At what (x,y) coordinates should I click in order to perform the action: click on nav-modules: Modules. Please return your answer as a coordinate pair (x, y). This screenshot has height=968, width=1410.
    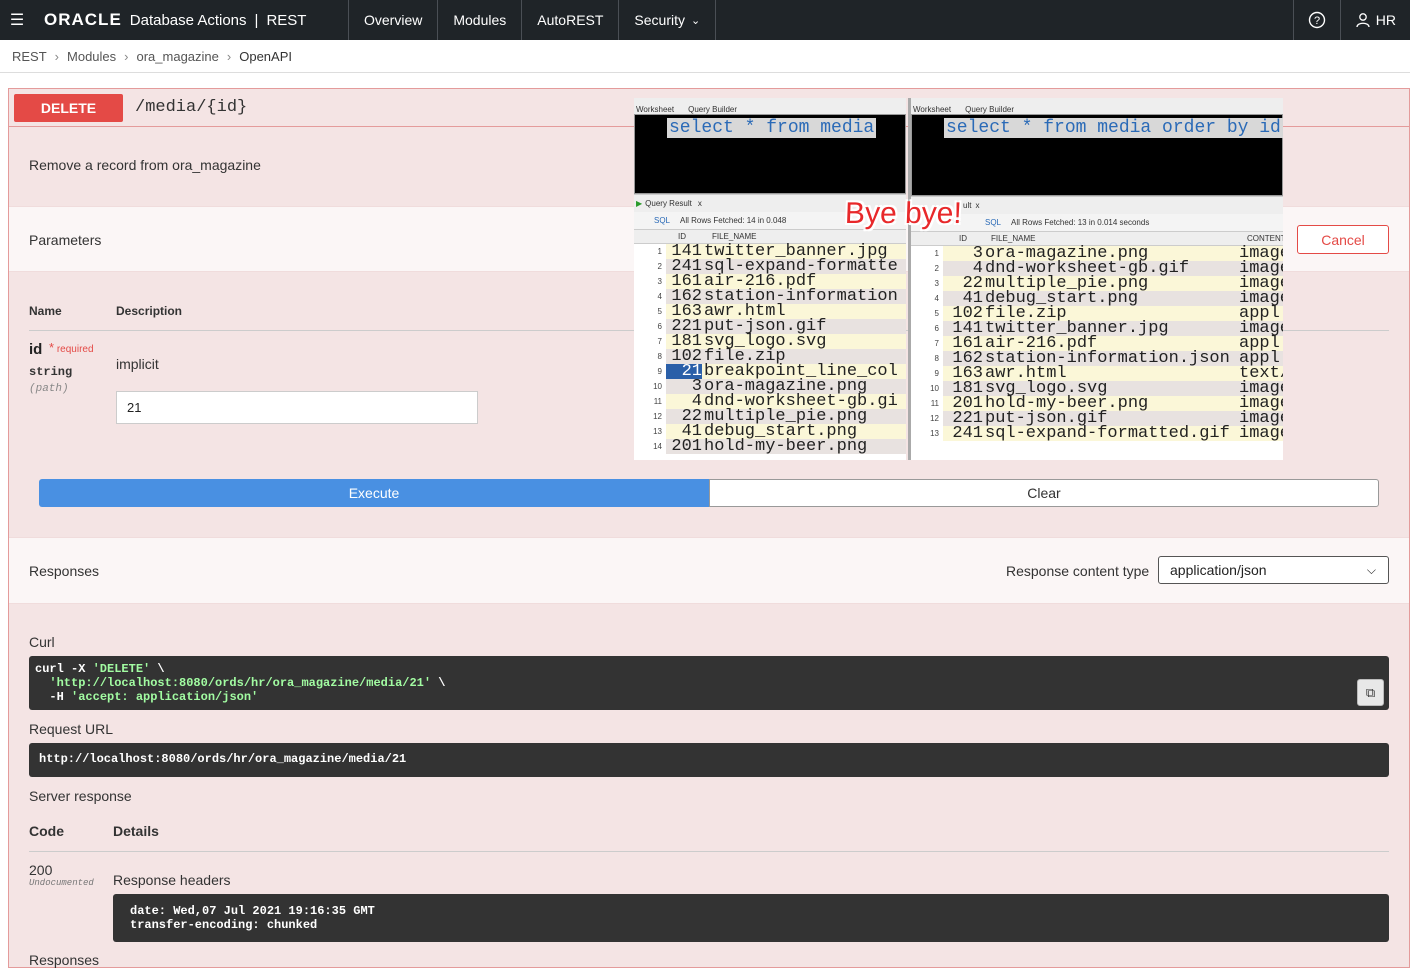
    Looking at the image, I should click on (479, 20).